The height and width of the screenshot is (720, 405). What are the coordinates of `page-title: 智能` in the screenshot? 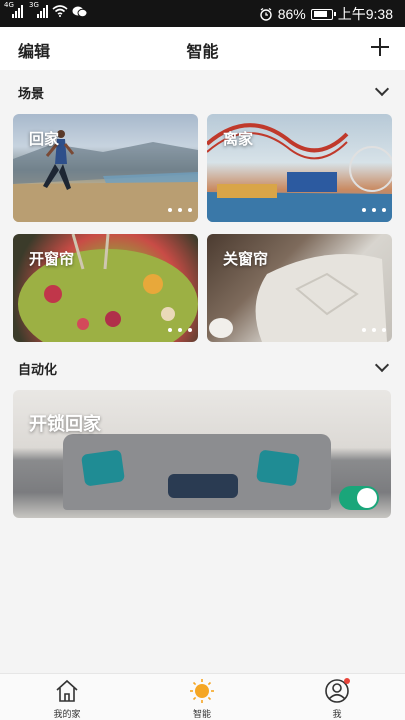 It's located at (202, 51).